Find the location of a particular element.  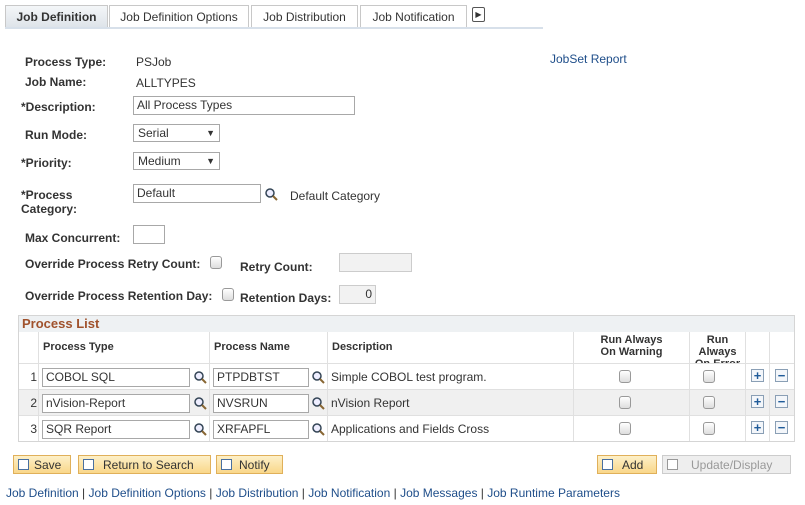

notify-button: Notify is located at coordinates (249, 464).